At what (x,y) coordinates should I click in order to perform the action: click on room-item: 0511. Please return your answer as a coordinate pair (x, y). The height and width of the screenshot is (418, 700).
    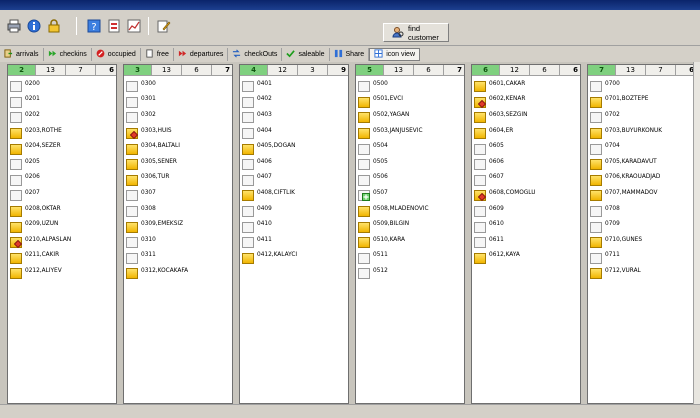
    Looking at the image, I should click on (411, 259).